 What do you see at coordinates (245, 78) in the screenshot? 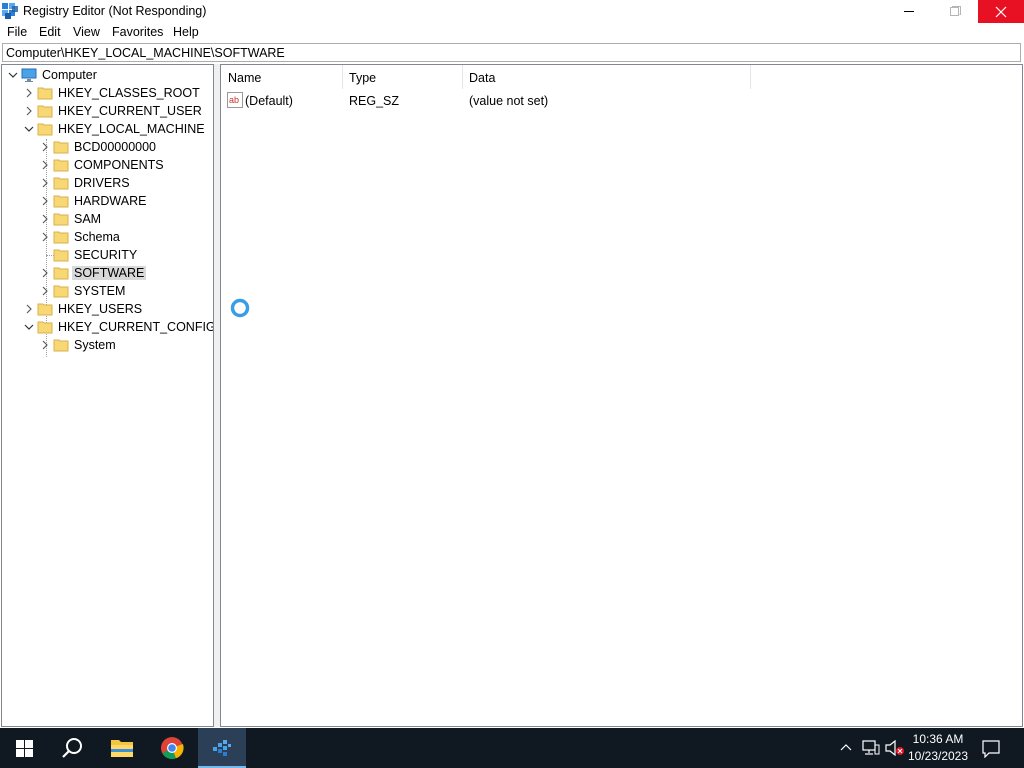
I see `column-header-label: Name` at bounding box center [245, 78].